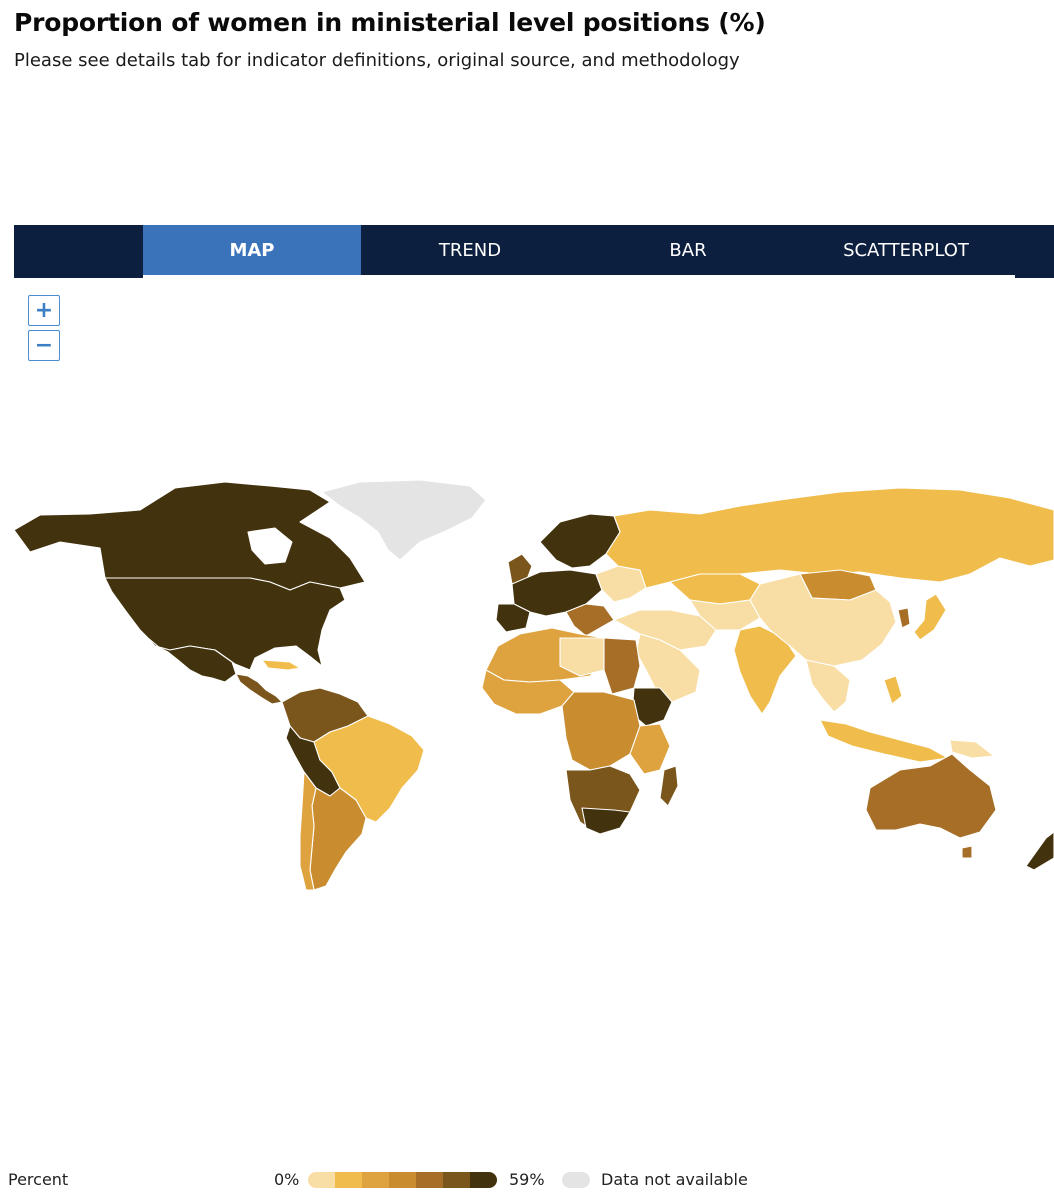 The height and width of the screenshot is (1200, 1054). What do you see at coordinates (287, 1179) in the screenshot?
I see `legend-min-label: 0%` at bounding box center [287, 1179].